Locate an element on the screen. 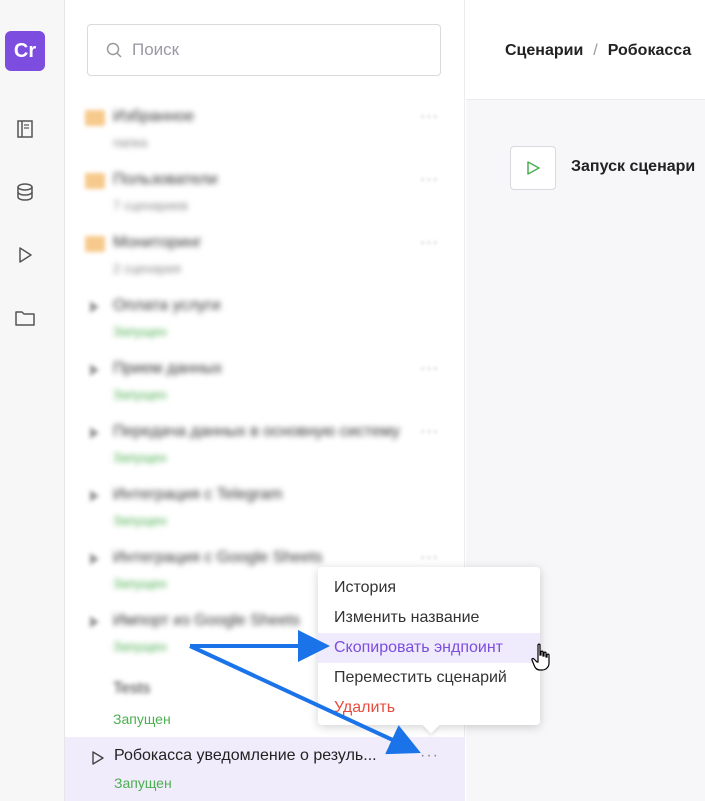 The width and height of the screenshot is (705, 801). item-sub: 2 сценария is located at coordinates (147, 268).